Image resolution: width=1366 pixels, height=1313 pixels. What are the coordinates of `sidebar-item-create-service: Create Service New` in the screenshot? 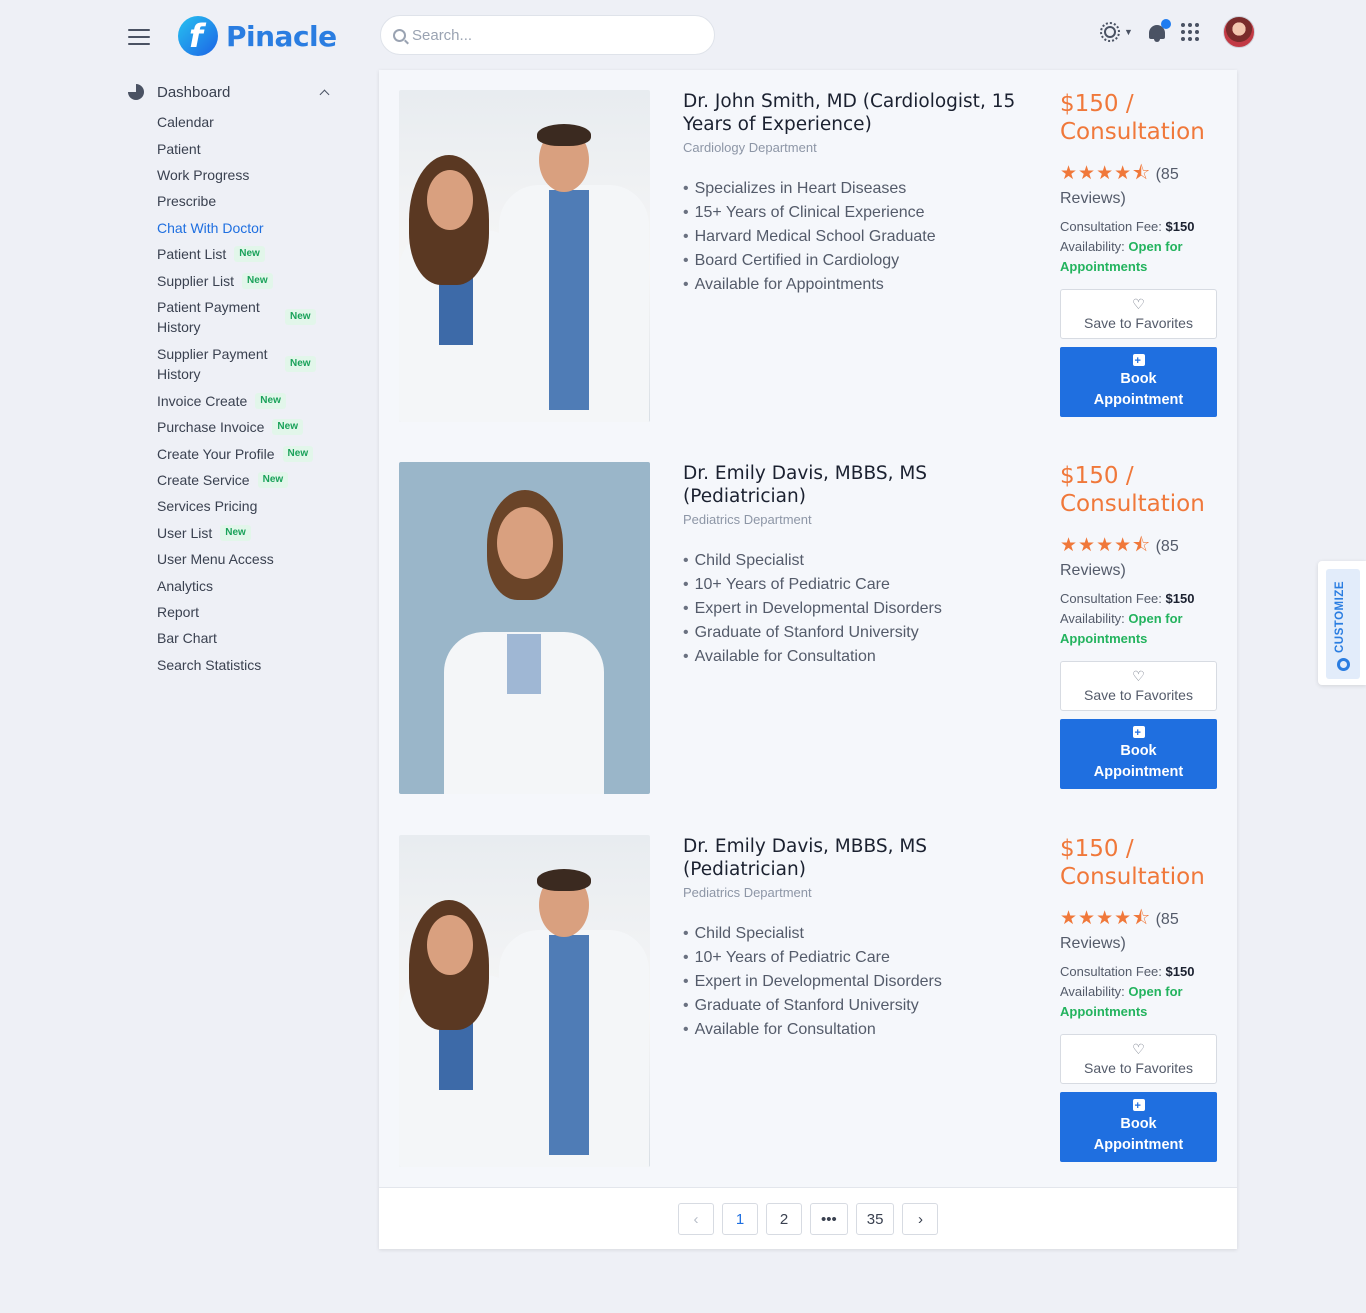 It's located at (247, 480).